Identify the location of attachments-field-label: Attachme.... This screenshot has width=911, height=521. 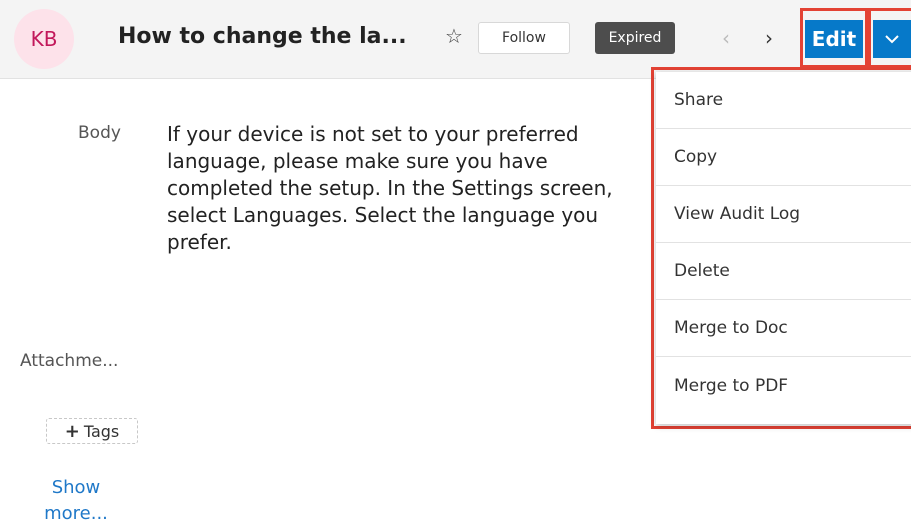
(69, 361).